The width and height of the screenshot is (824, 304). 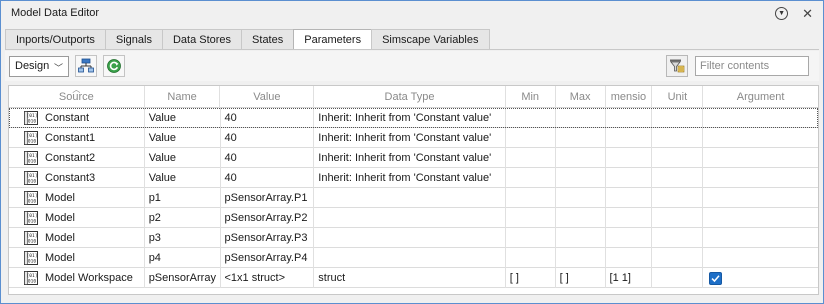 I want to click on close-icon: ✕, so click(x=807, y=13).